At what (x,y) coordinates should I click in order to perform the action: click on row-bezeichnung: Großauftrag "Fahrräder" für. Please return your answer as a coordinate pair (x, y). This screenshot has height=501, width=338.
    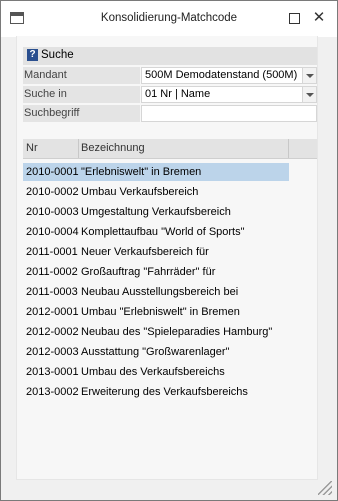
    Looking at the image, I should click on (148, 272).